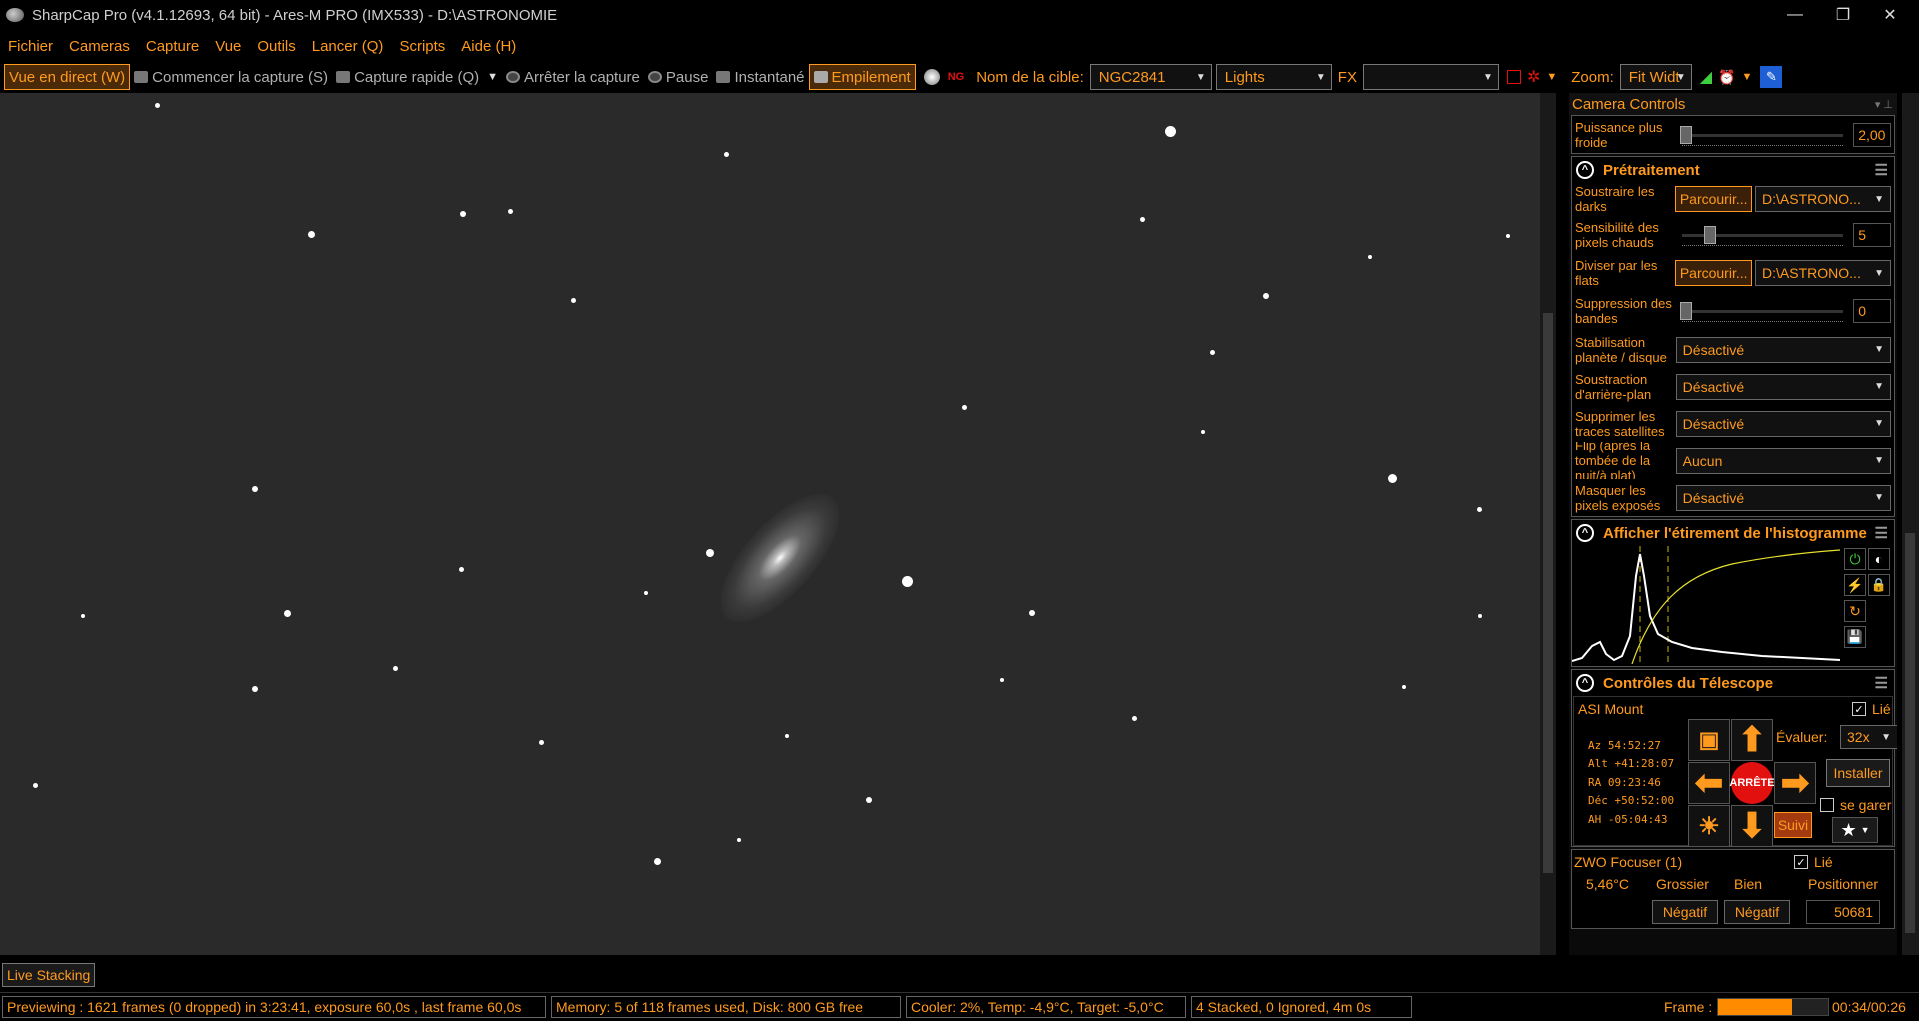 The height and width of the screenshot is (1021, 1919). Describe the element at coordinates (488, 46) in the screenshot. I see `menu-aide: Aide (H)` at that location.